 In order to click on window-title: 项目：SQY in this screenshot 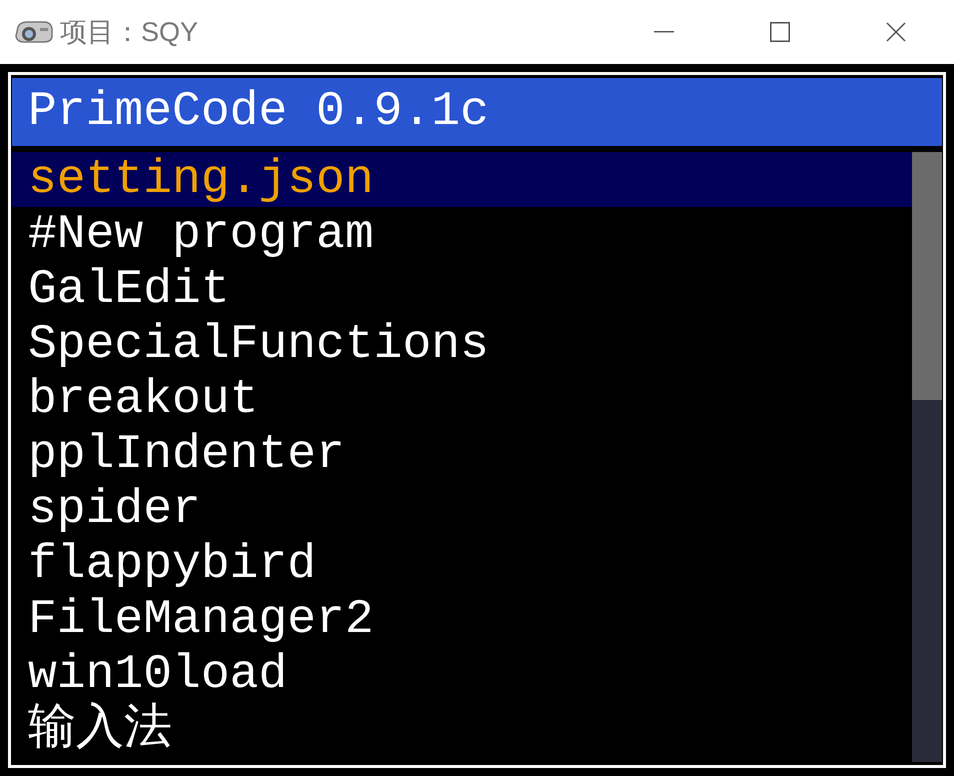, I will do `click(129, 32)`.